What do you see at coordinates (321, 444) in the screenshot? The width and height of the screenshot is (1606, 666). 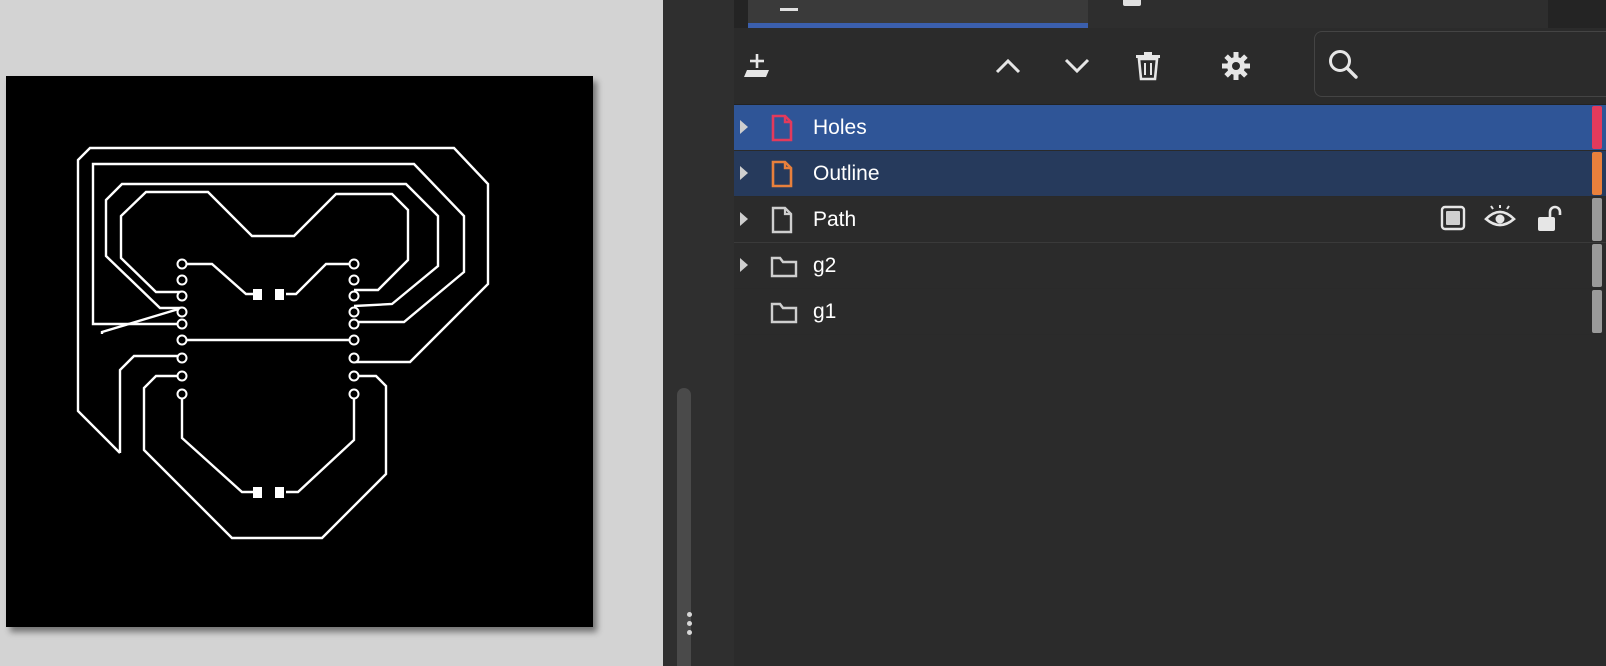 I see `trace-bottom-right` at bounding box center [321, 444].